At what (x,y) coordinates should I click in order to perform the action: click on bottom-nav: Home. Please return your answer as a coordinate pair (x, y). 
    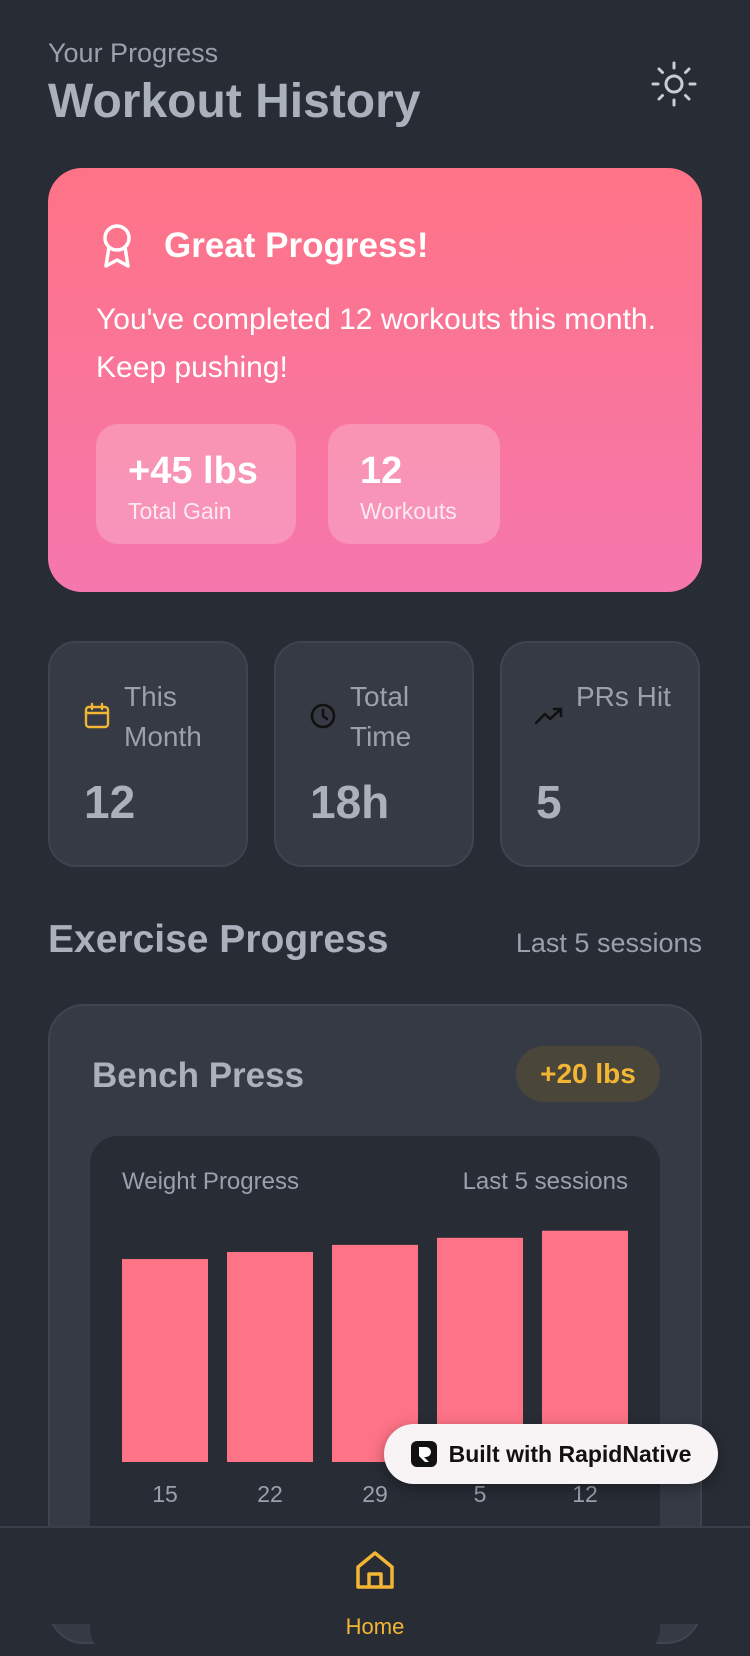
    Looking at the image, I should click on (375, 1582).